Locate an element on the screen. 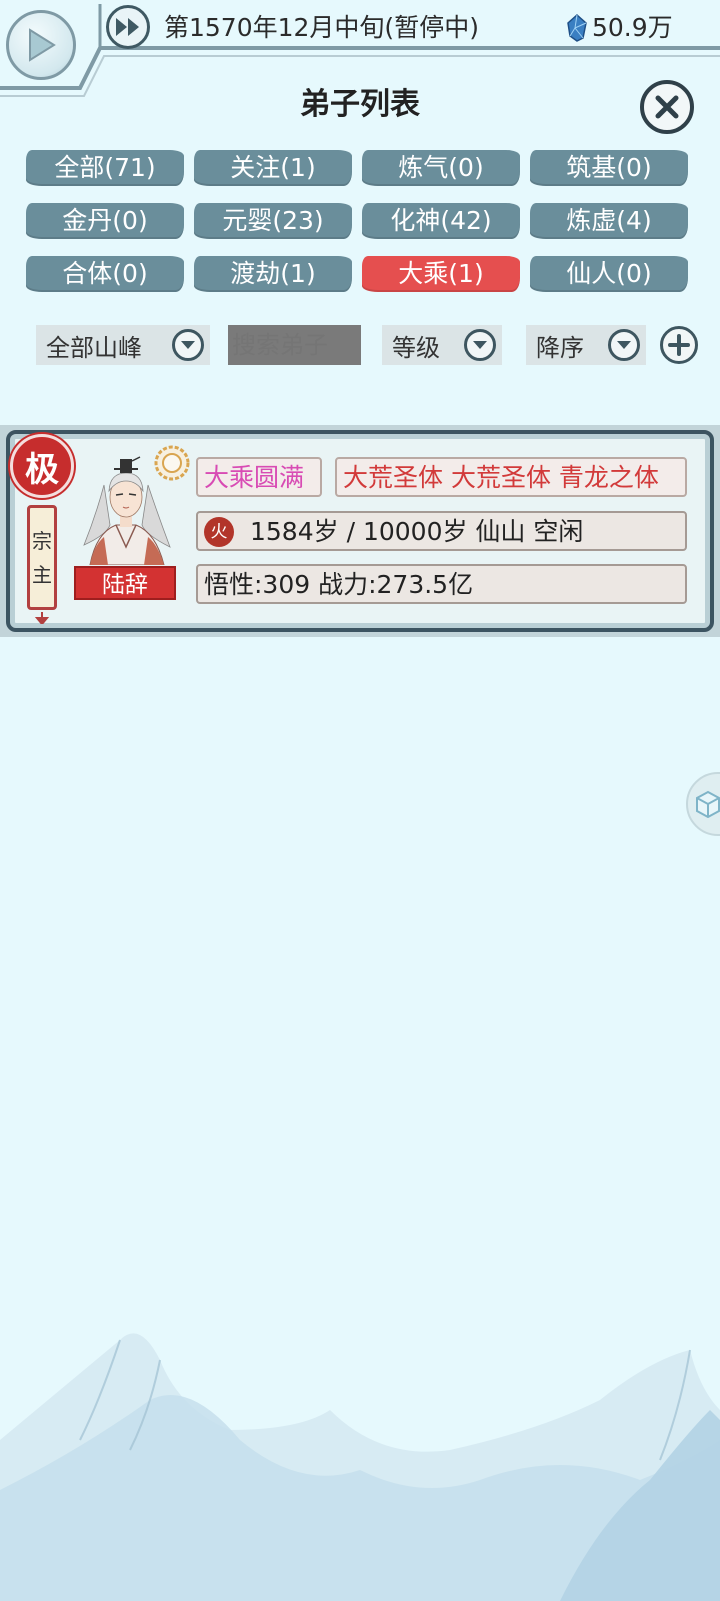 This screenshot has width=720, height=1601. sun-icon is located at coordinates (172, 463).